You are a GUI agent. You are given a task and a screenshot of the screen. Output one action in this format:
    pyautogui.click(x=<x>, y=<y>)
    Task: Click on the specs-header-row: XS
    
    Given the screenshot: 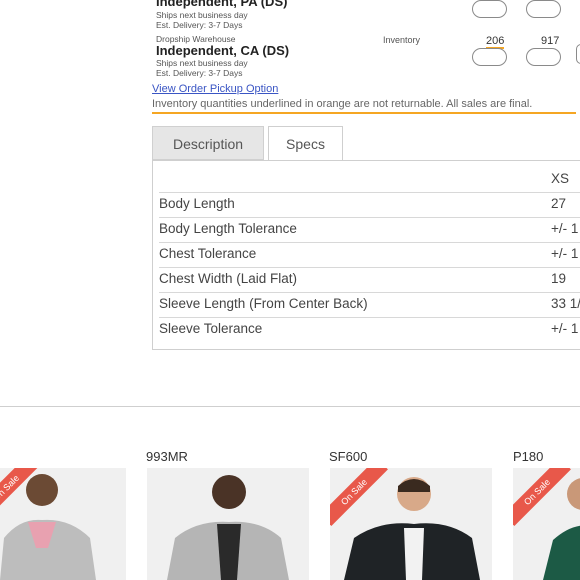 What is the action you would take?
    pyautogui.click(x=369, y=180)
    